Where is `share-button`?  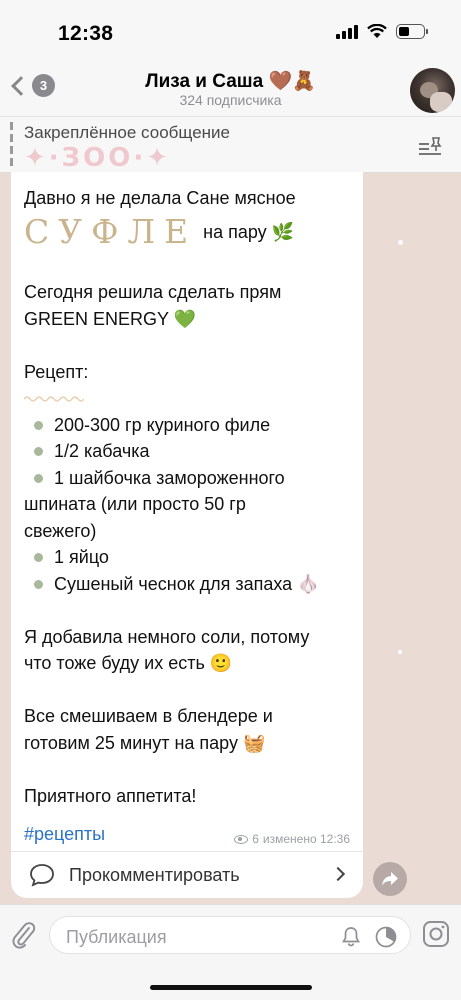 share-button is located at coordinates (390, 879).